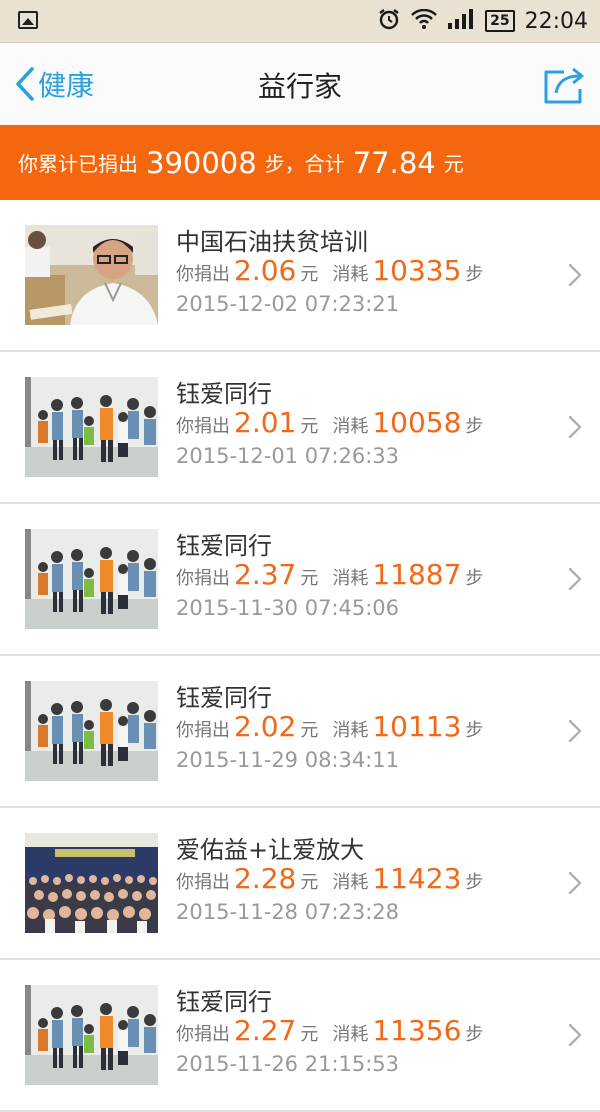  Describe the element at coordinates (265, 726) in the screenshot. I see `donation-amount: 2.02` at that location.